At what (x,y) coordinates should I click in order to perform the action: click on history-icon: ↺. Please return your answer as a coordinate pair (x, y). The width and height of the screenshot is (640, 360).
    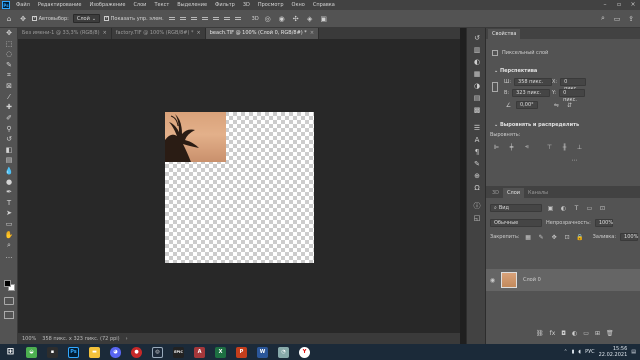
    Looking at the image, I should click on (477, 38).